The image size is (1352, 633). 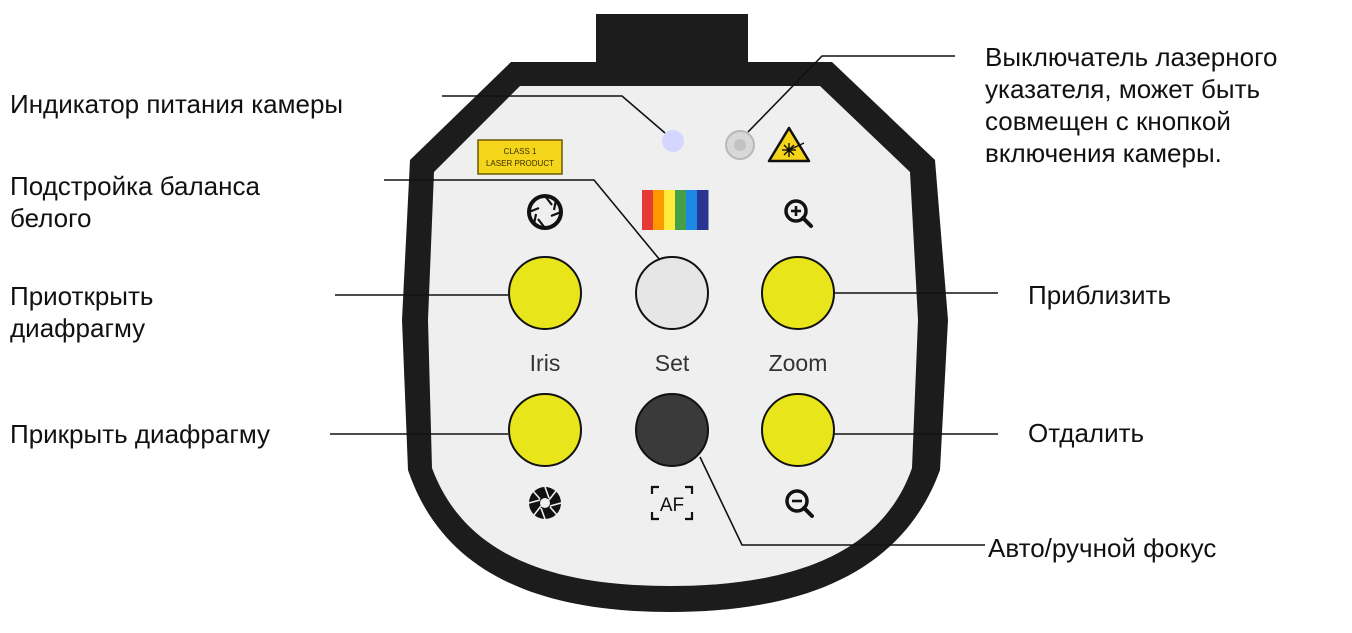 What do you see at coordinates (672, 505) in the screenshot?
I see `af-label: AF` at bounding box center [672, 505].